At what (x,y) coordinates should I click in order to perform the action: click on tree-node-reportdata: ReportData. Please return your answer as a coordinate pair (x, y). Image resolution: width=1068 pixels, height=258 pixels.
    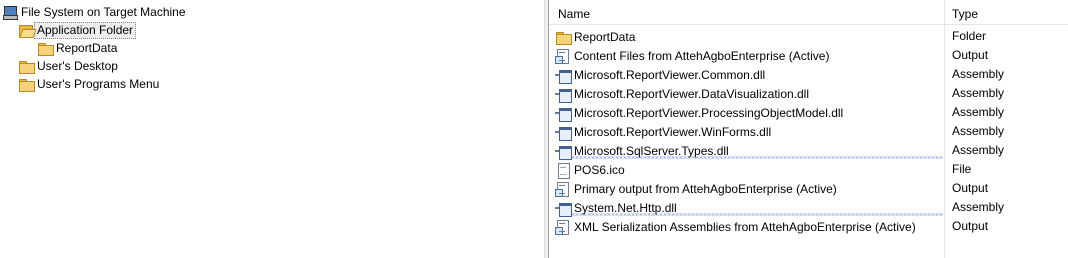
    Looking at the image, I should click on (78, 48).